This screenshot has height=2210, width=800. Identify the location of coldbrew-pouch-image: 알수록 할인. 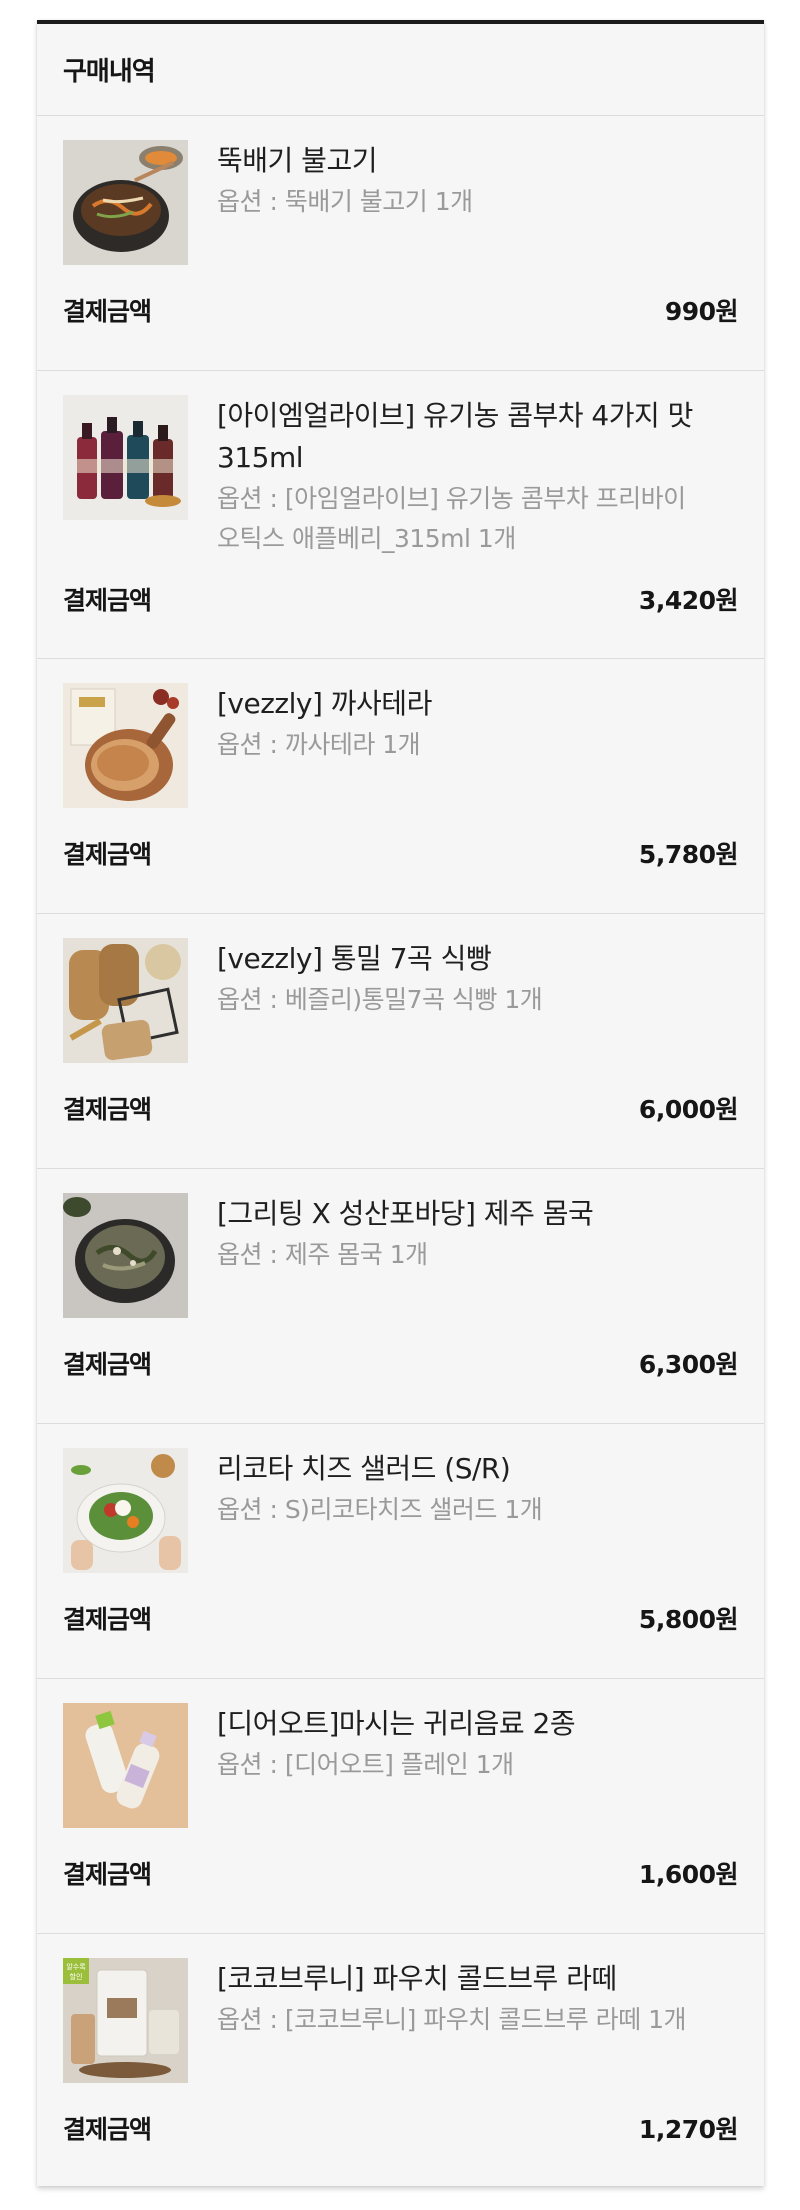
(125, 2020).